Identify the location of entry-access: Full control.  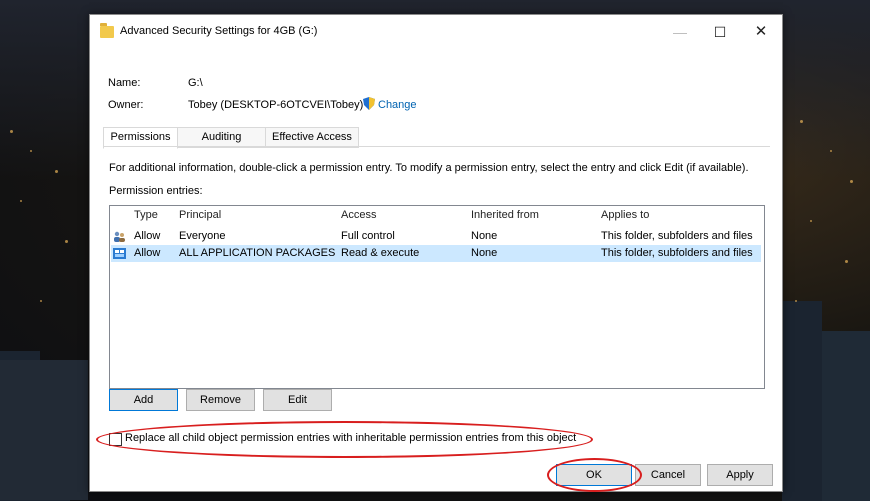
(368, 236).